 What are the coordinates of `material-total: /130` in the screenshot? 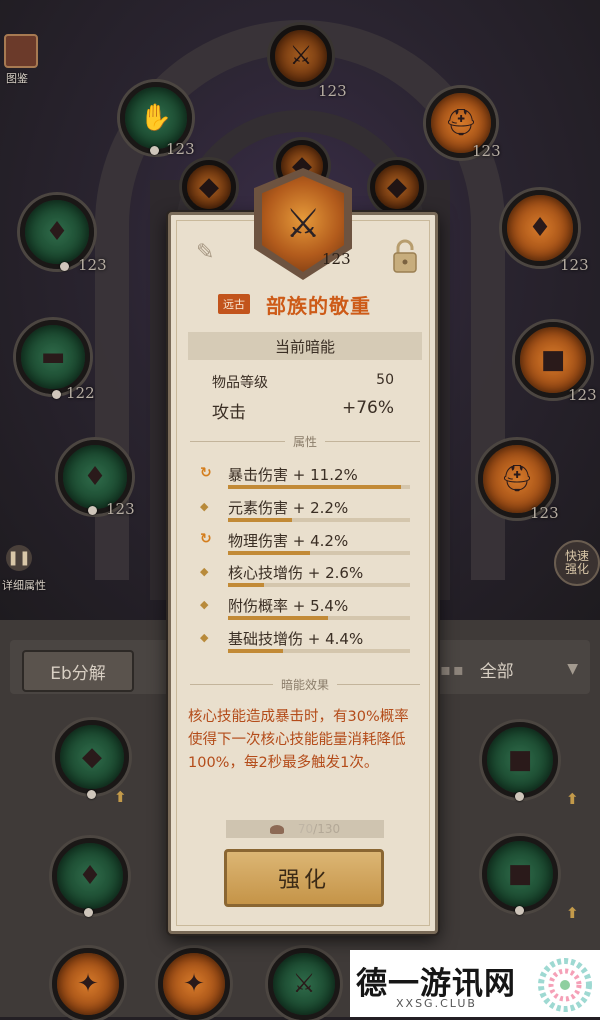 It's located at (327, 829).